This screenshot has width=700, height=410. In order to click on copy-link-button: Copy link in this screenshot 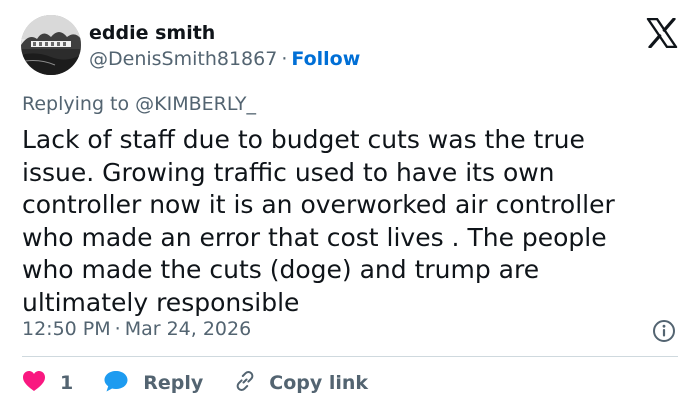, I will do `click(300, 383)`.